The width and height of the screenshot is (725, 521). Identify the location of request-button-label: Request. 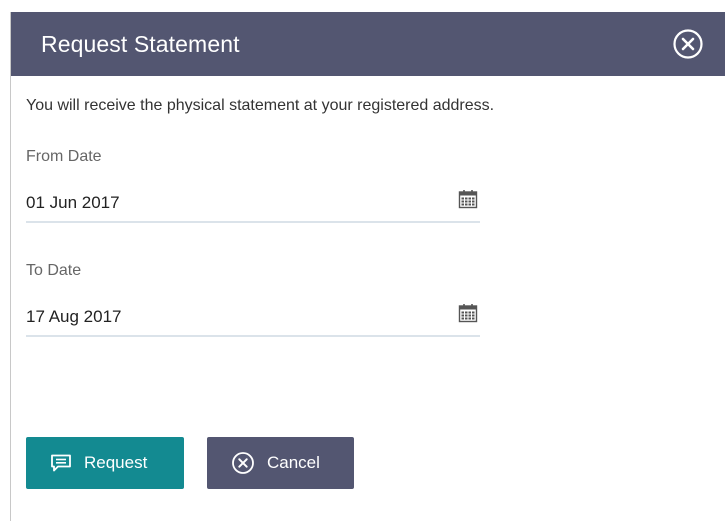
(116, 462).